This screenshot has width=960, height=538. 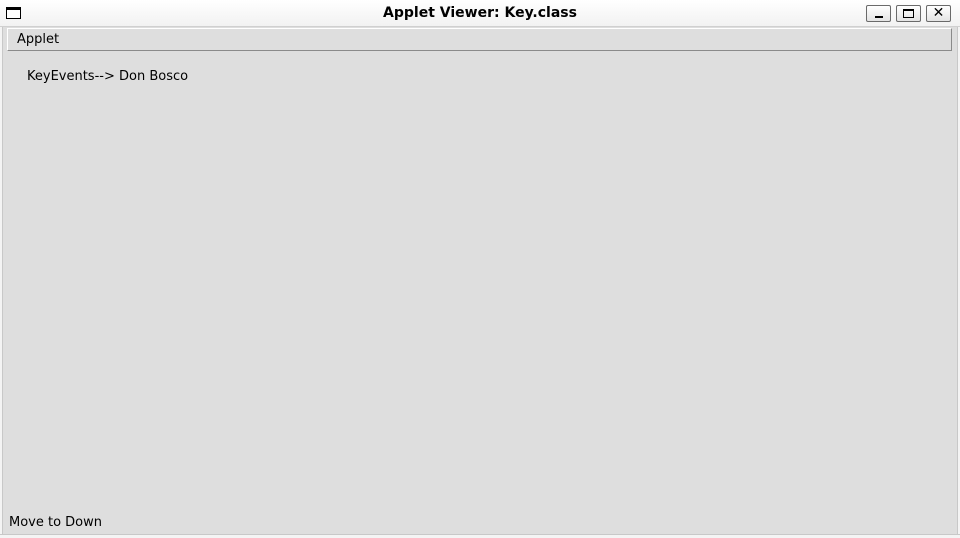 I want to click on menu-bar: Applet, so click(x=479, y=39).